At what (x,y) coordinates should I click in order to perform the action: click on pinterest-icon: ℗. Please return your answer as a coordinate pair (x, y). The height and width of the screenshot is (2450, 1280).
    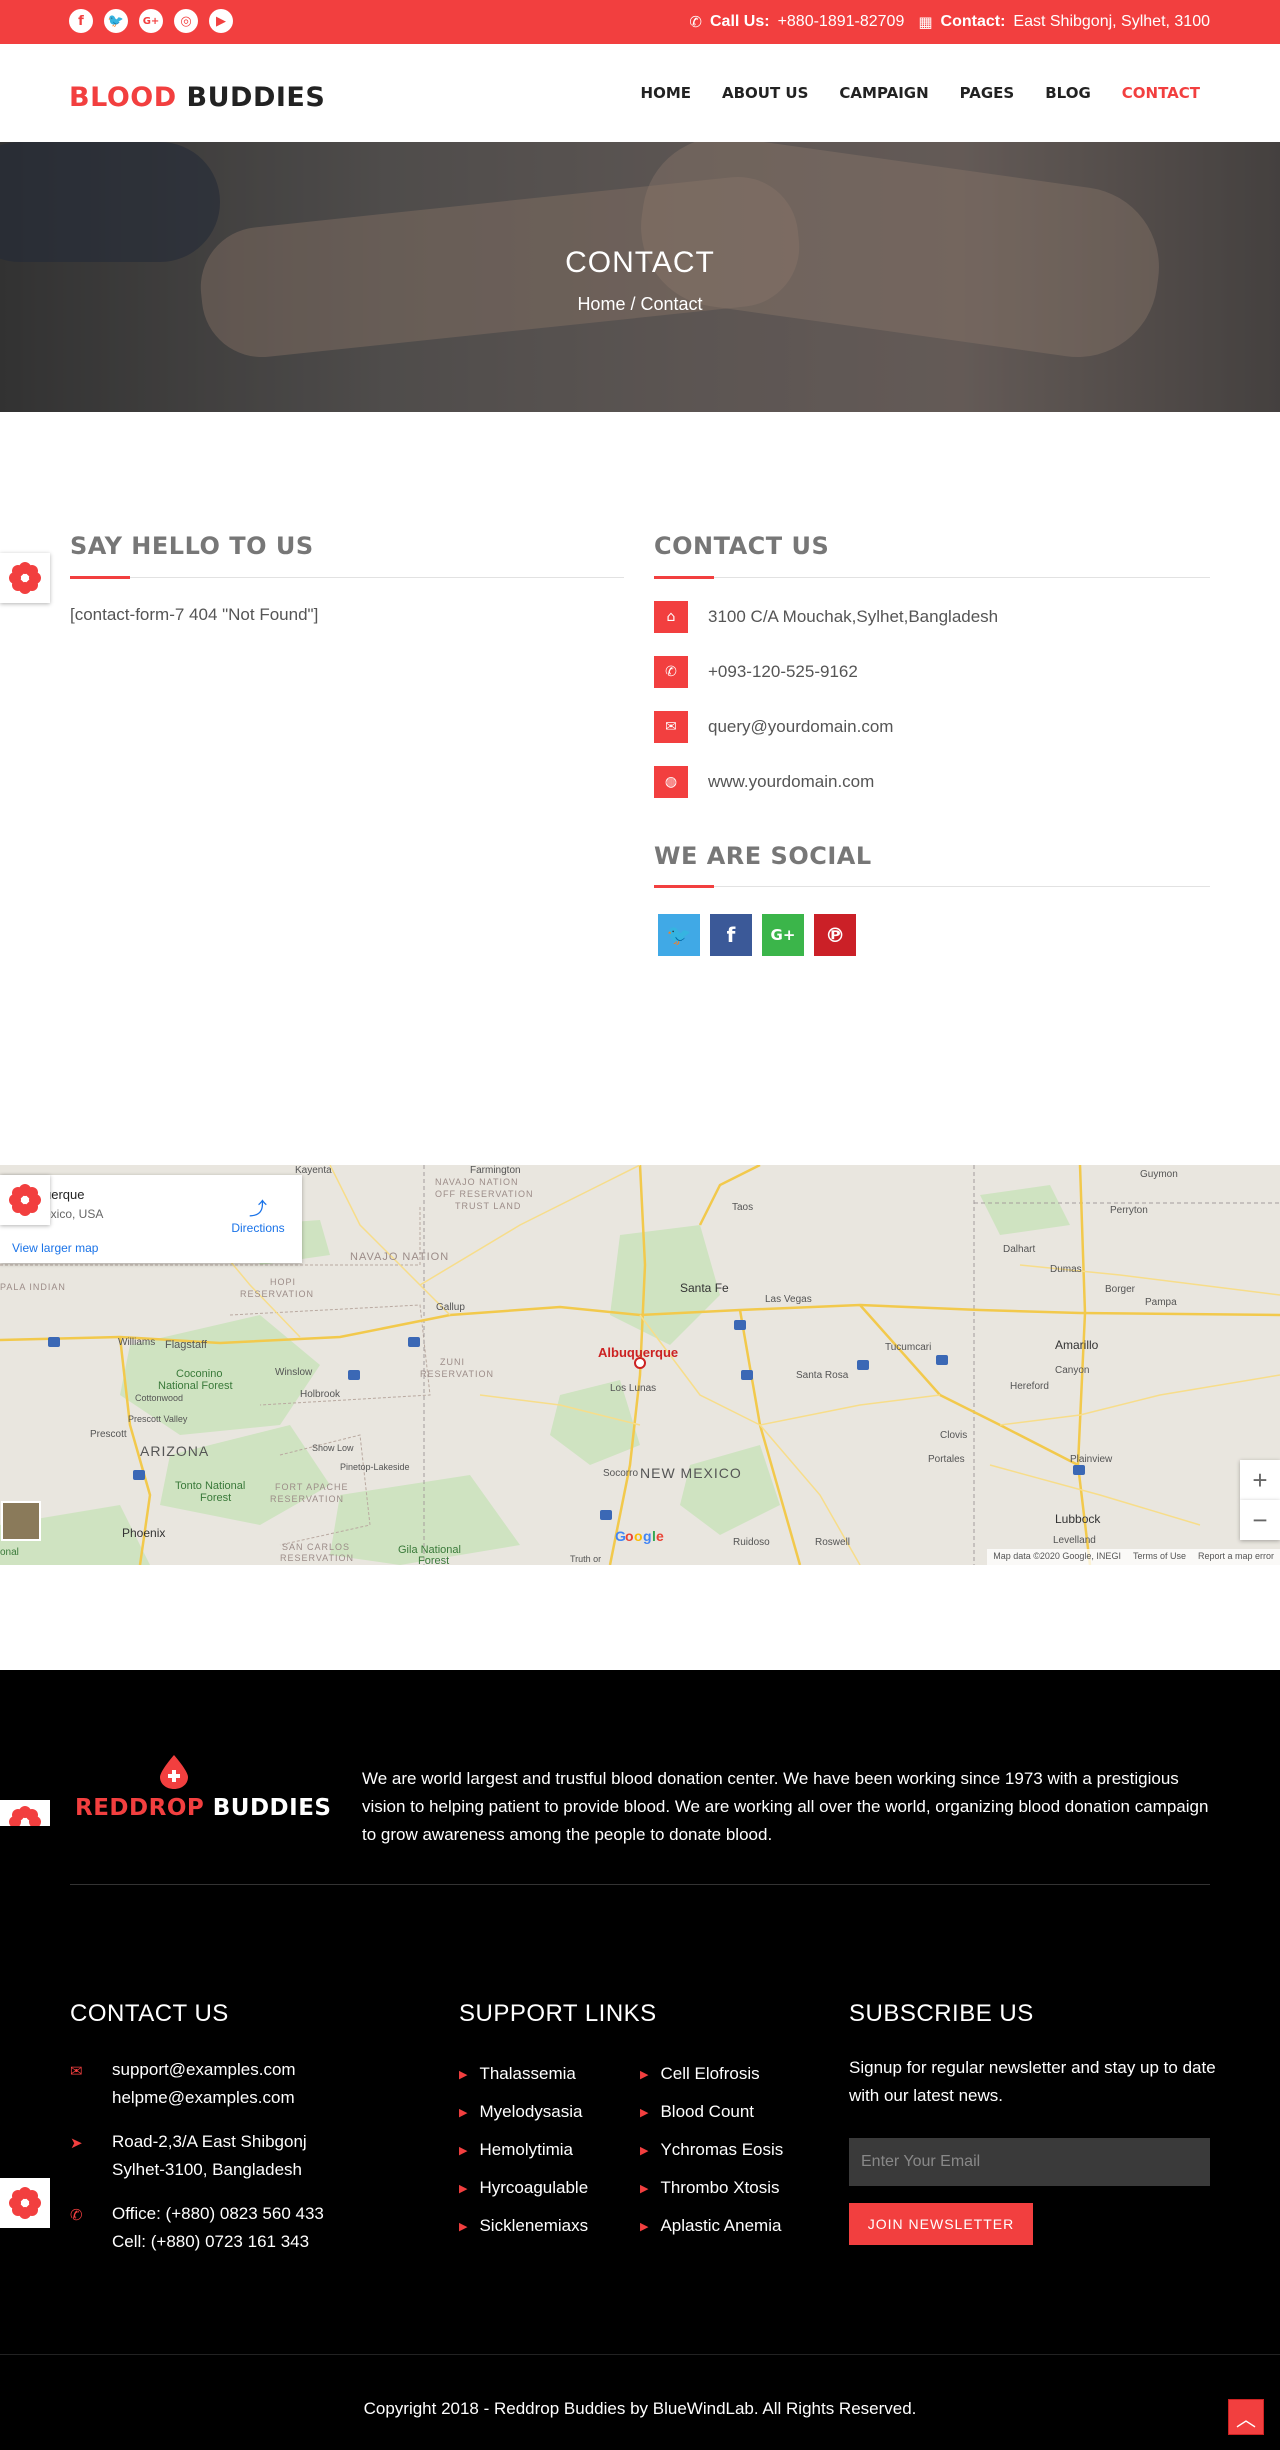
    Looking at the image, I should click on (835, 935).